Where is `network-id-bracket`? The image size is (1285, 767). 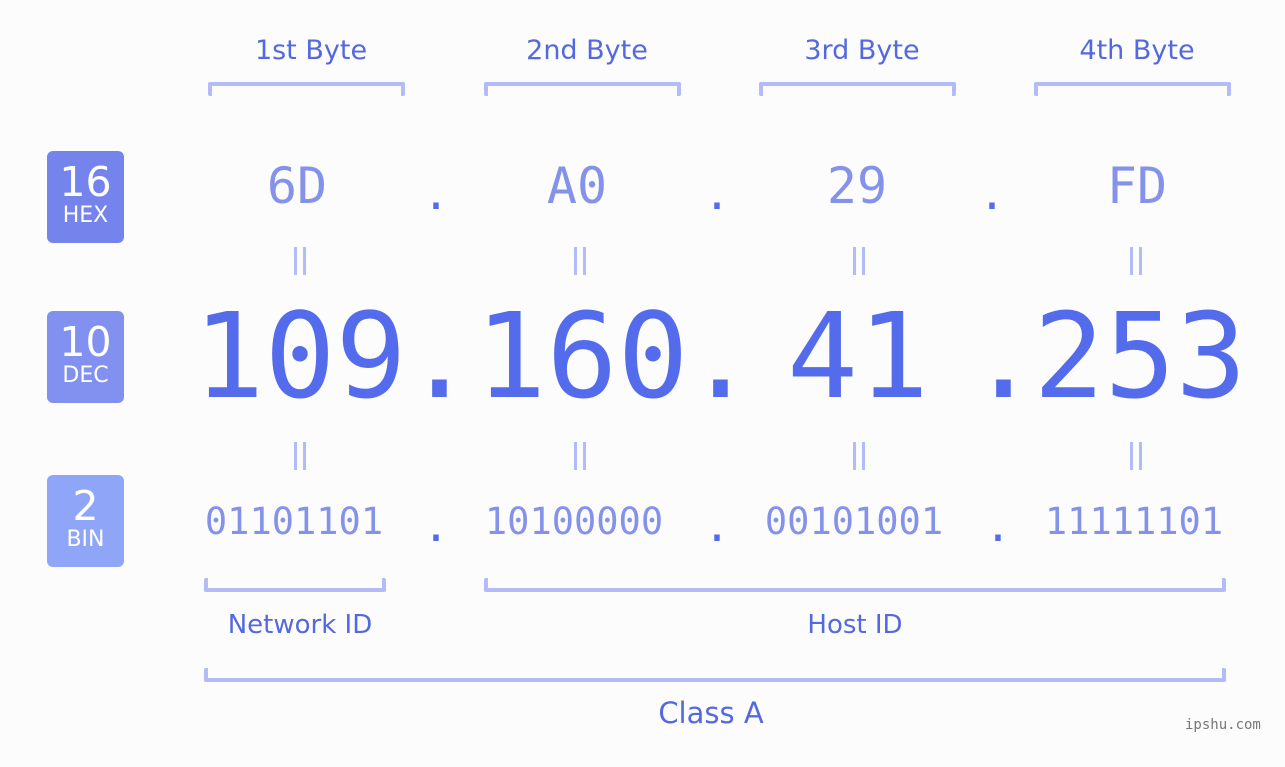
network-id-bracket is located at coordinates (295, 585).